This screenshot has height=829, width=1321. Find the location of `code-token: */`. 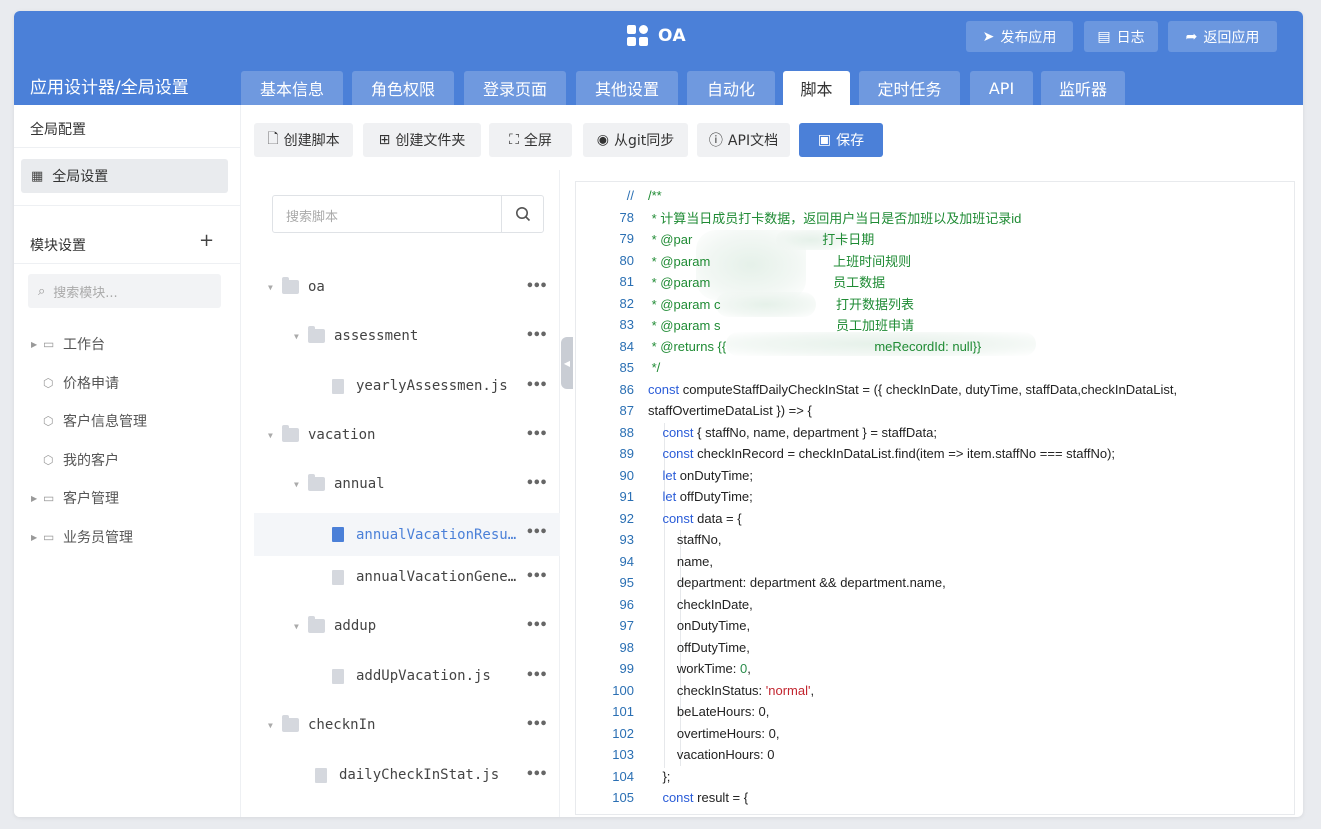

code-token: */ is located at coordinates (654, 367).